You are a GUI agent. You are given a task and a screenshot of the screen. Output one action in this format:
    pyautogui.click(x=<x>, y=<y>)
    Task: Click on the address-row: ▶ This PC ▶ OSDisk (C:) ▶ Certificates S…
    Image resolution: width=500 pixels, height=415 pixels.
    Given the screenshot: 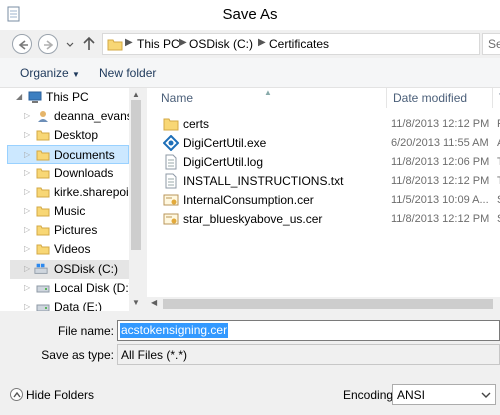 What is the action you would take?
    pyautogui.click(x=250, y=44)
    